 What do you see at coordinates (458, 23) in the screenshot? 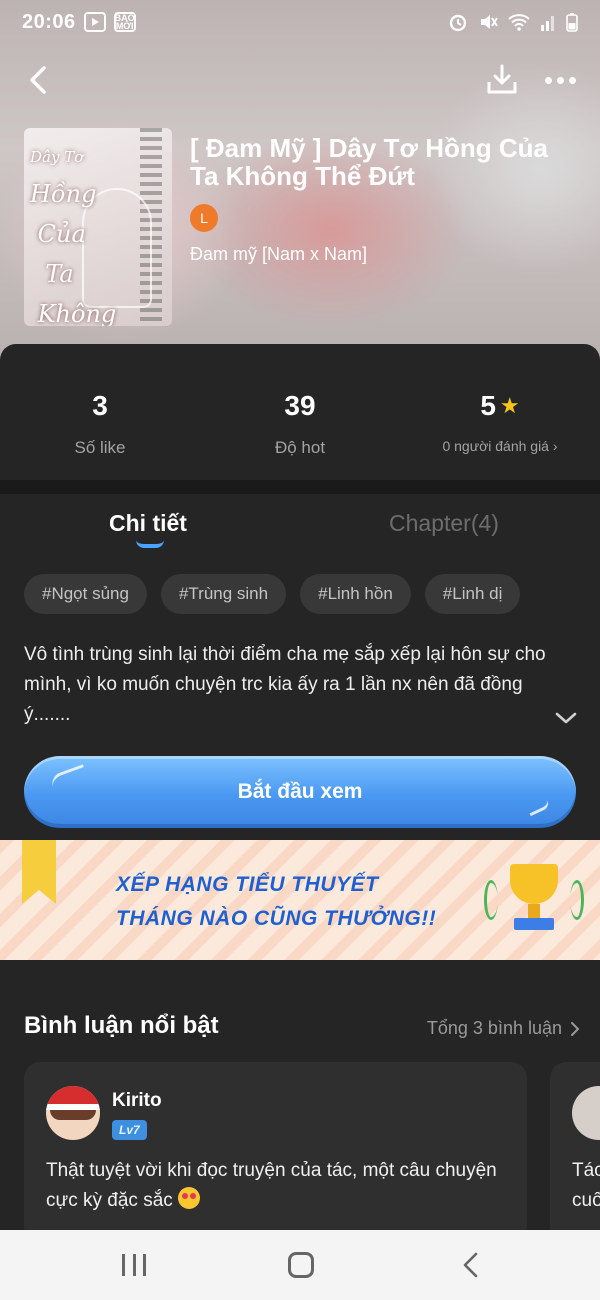
I see `alarm-icon` at bounding box center [458, 23].